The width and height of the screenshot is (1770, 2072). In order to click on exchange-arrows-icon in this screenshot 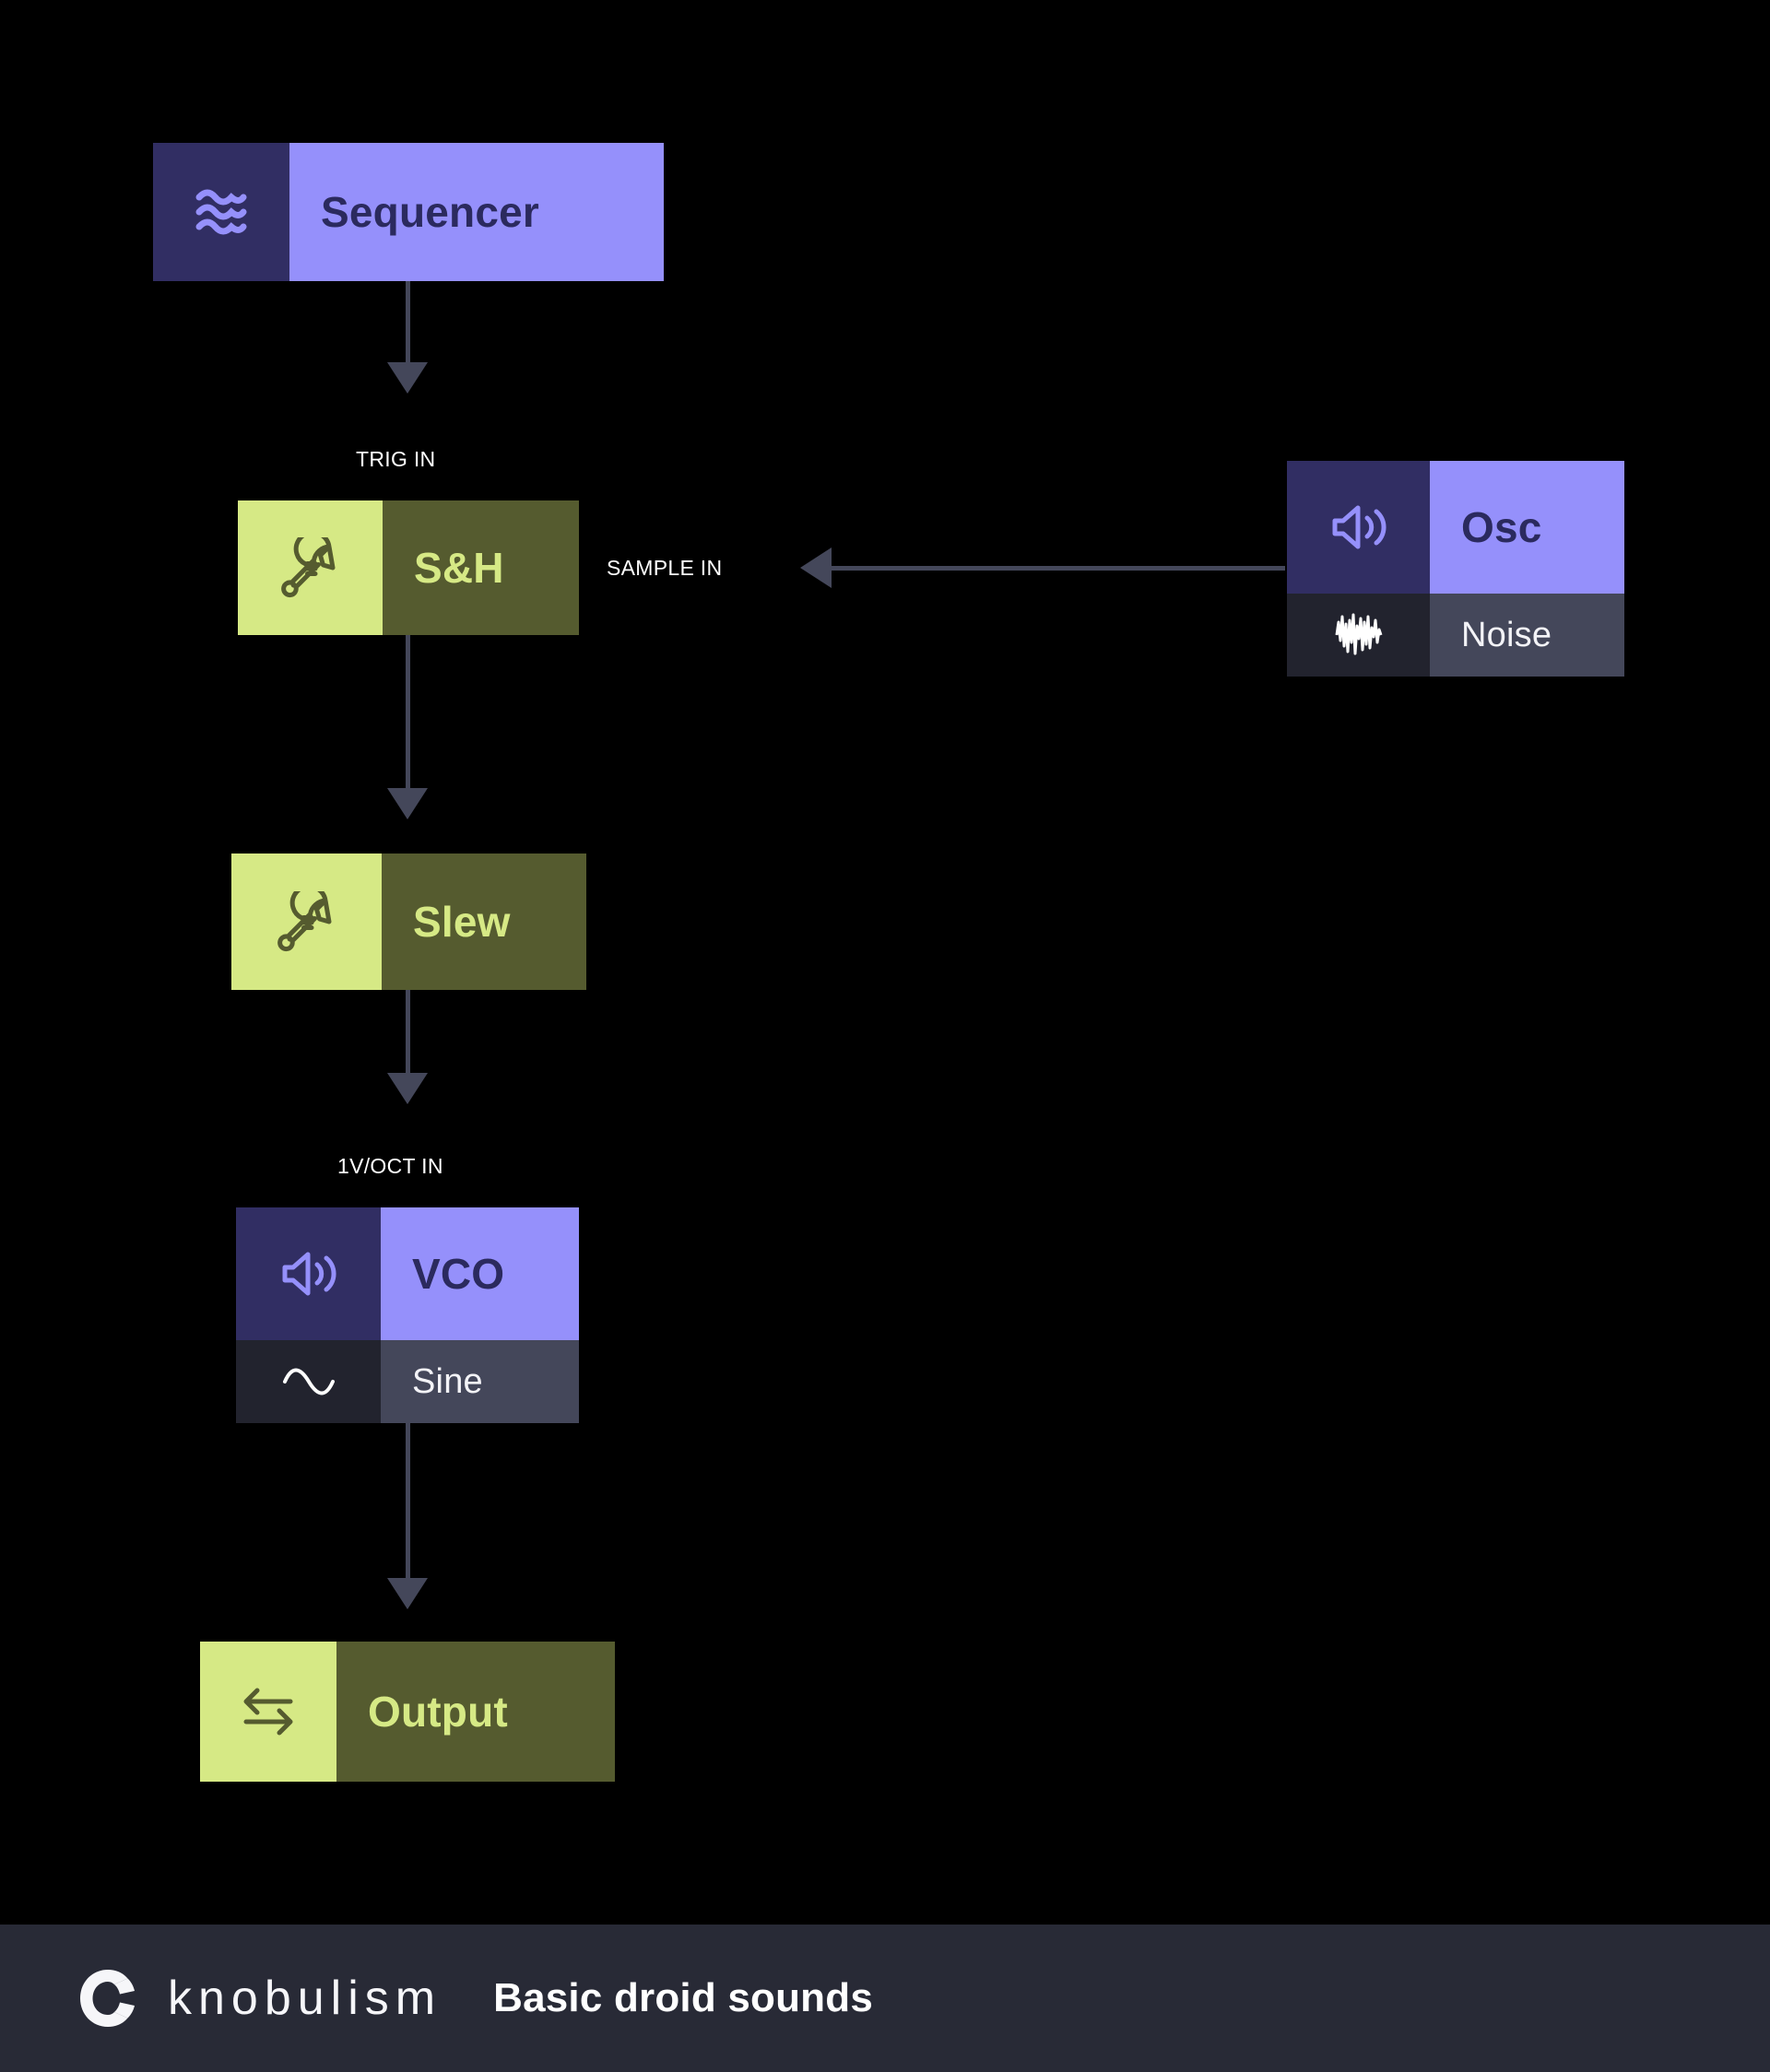, I will do `click(268, 1712)`.